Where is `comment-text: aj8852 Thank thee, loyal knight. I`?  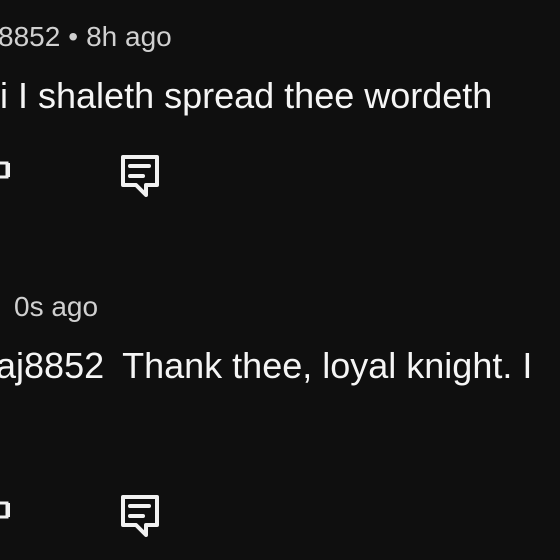
comment-text: aj8852 Thank thee, loyal knight. I is located at coordinates (266, 366).